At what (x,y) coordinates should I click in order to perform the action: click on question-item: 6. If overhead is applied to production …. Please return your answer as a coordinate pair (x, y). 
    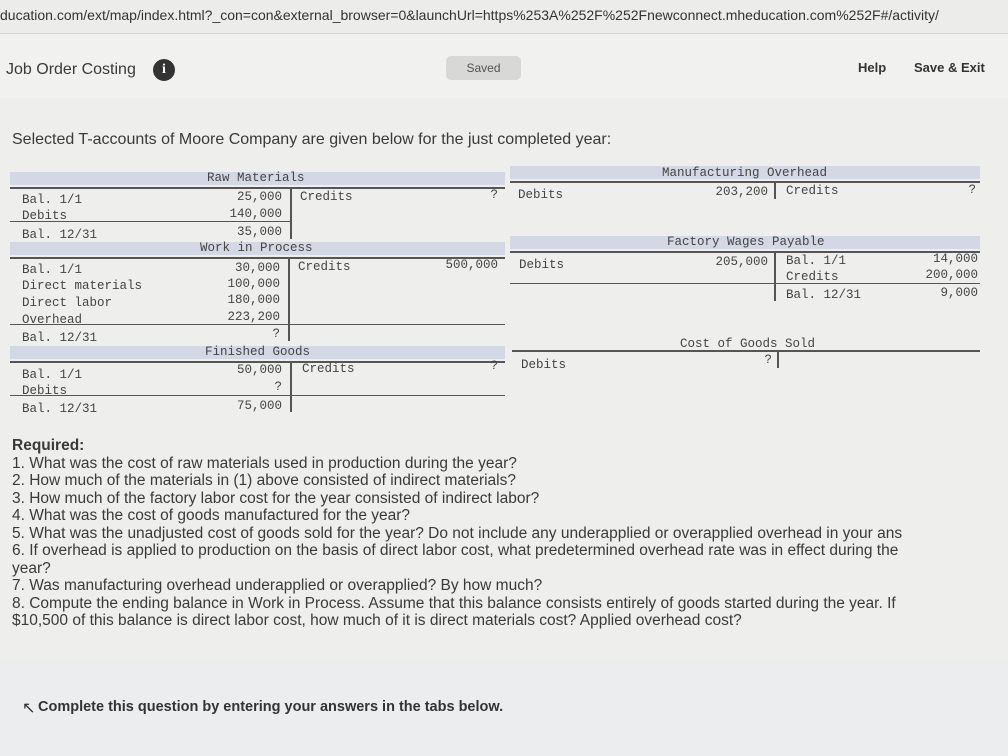
    Looking at the image, I should click on (455, 550).